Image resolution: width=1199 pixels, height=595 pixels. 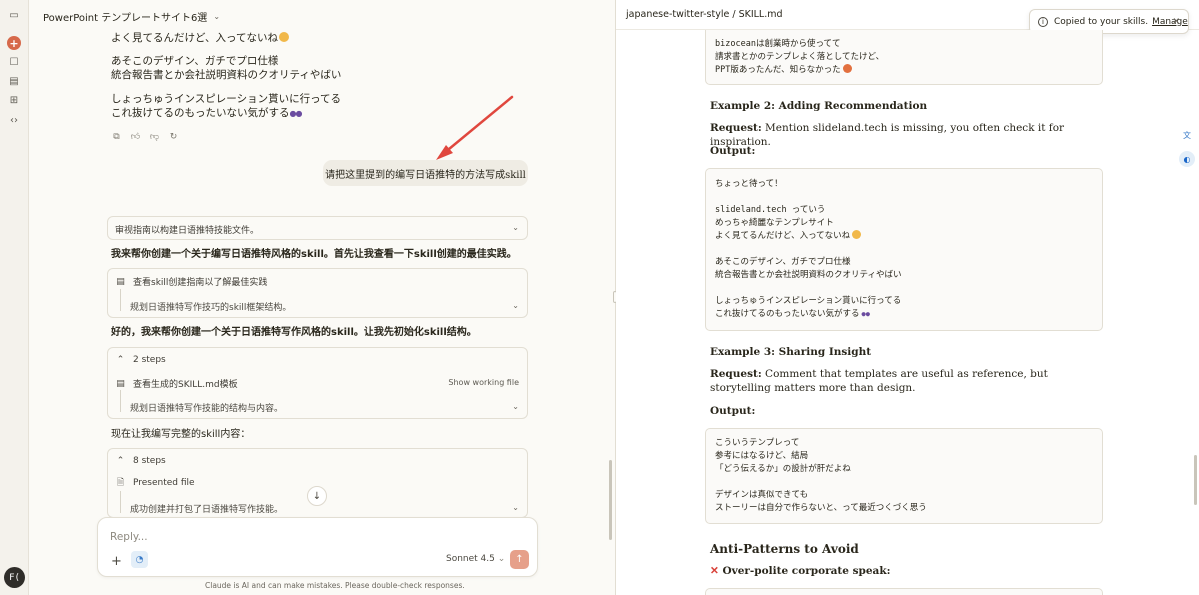 What do you see at coordinates (1101, 21) in the screenshot?
I see `toast-message: Copied to your skills.` at bounding box center [1101, 21].